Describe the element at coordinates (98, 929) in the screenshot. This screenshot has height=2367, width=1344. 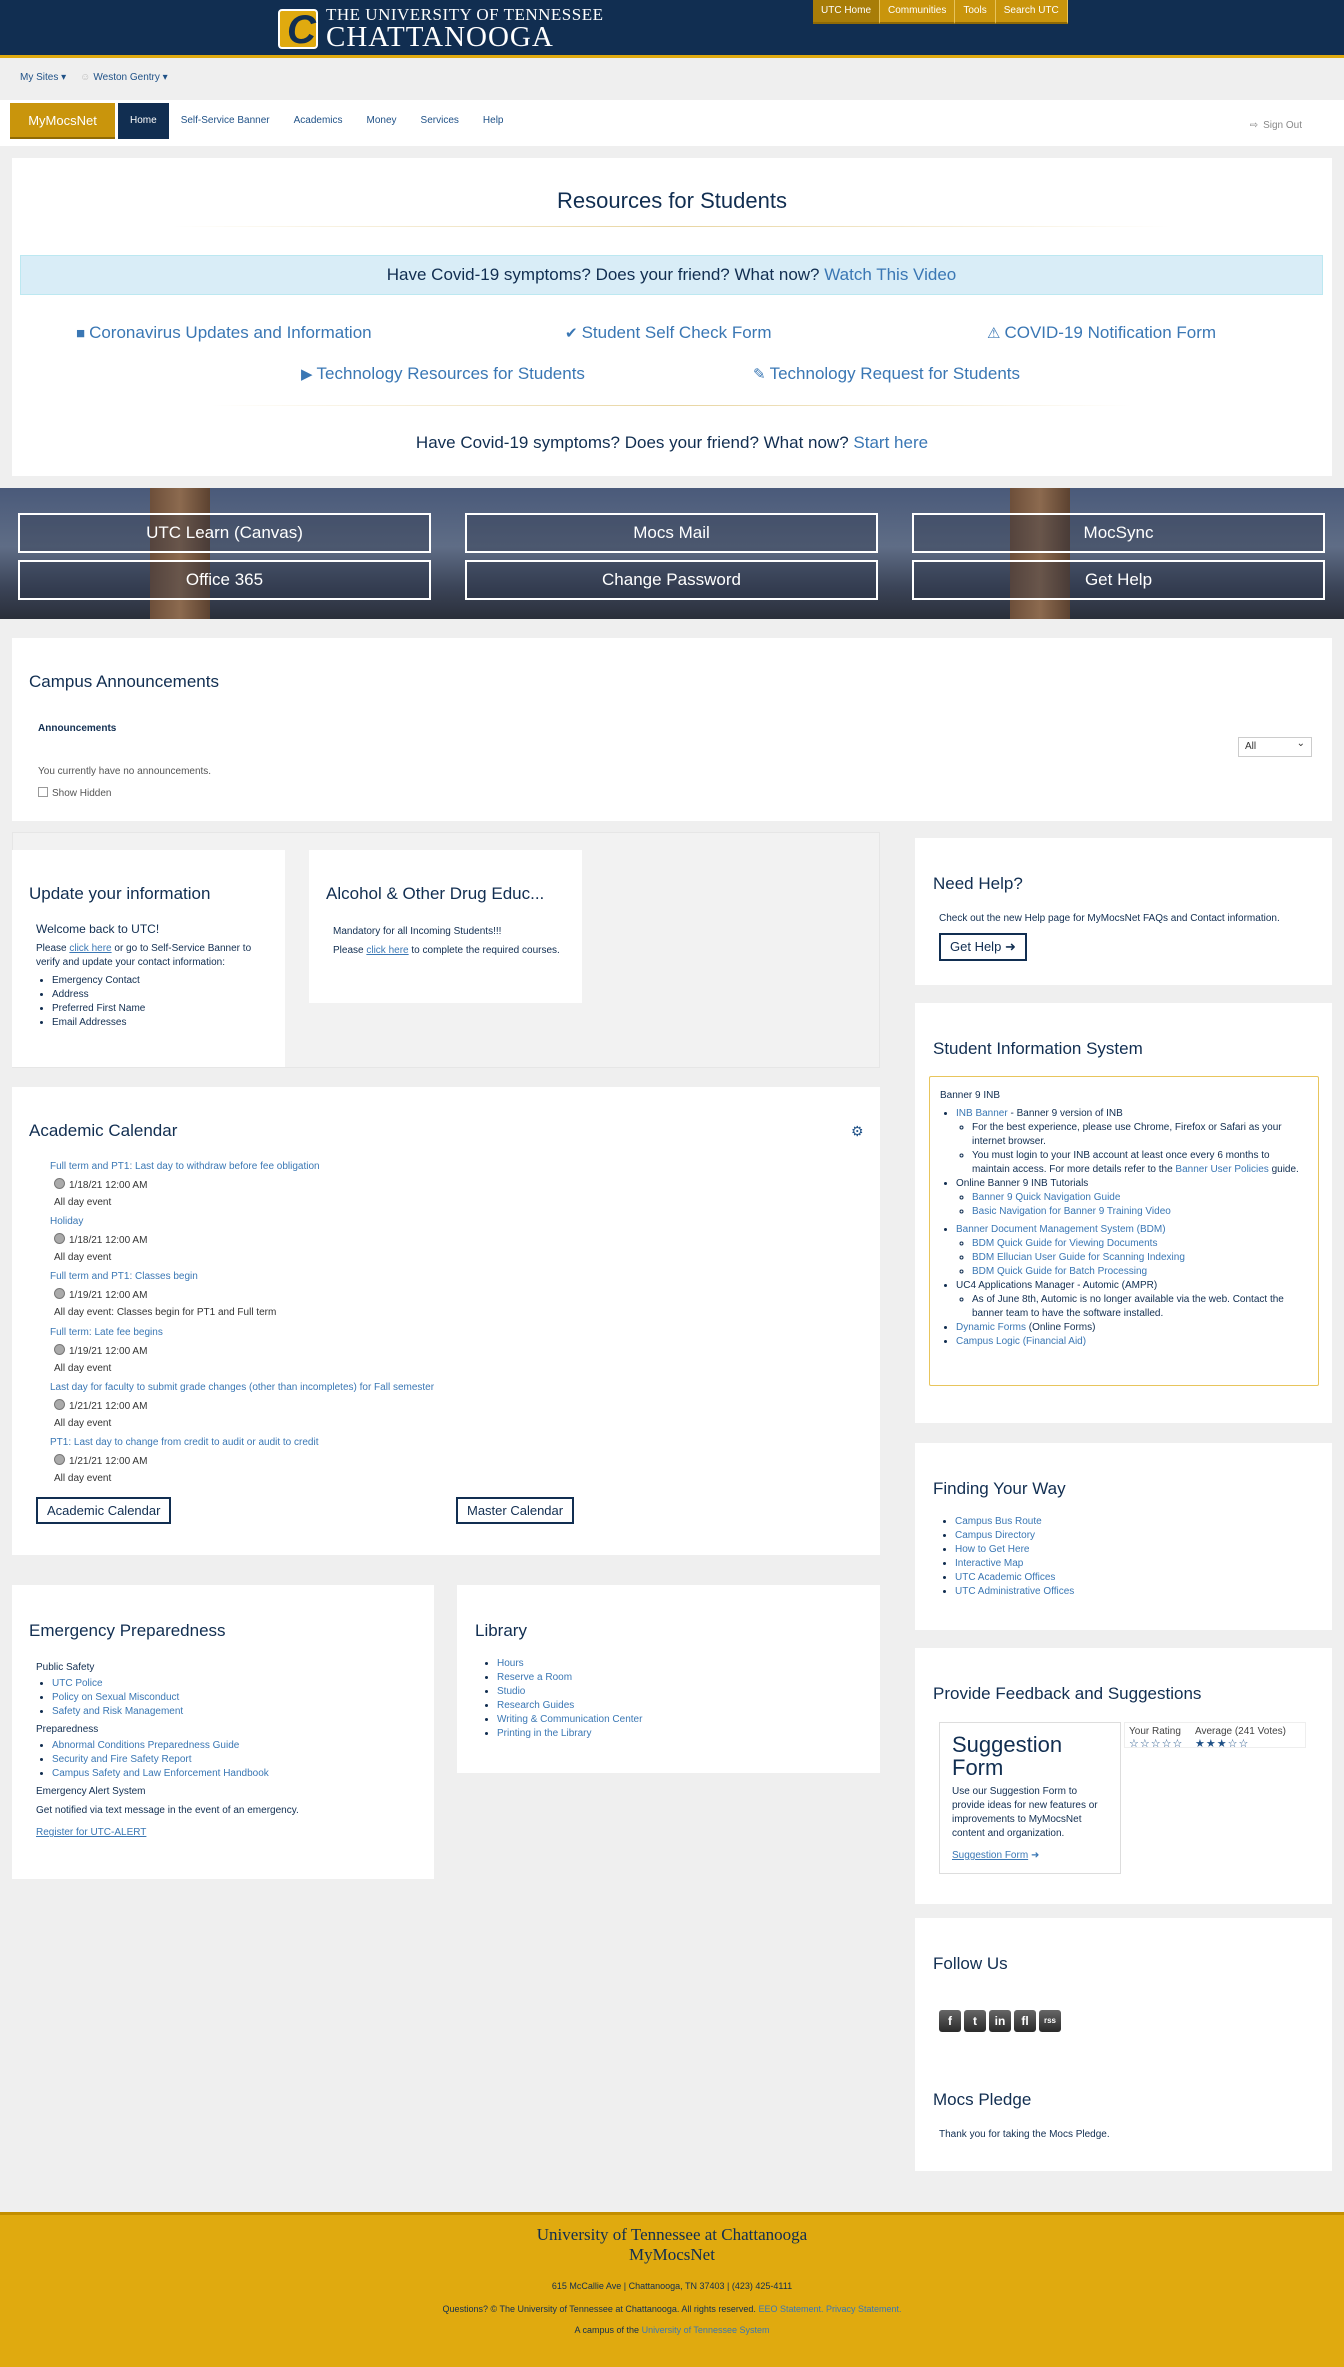
I see `welcome-text: Welcome back to UTC!` at that location.